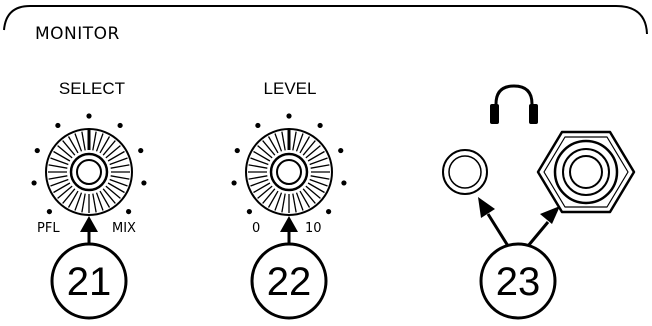 This screenshot has height=326, width=652. I want to click on headphones-icon, so click(514, 104).